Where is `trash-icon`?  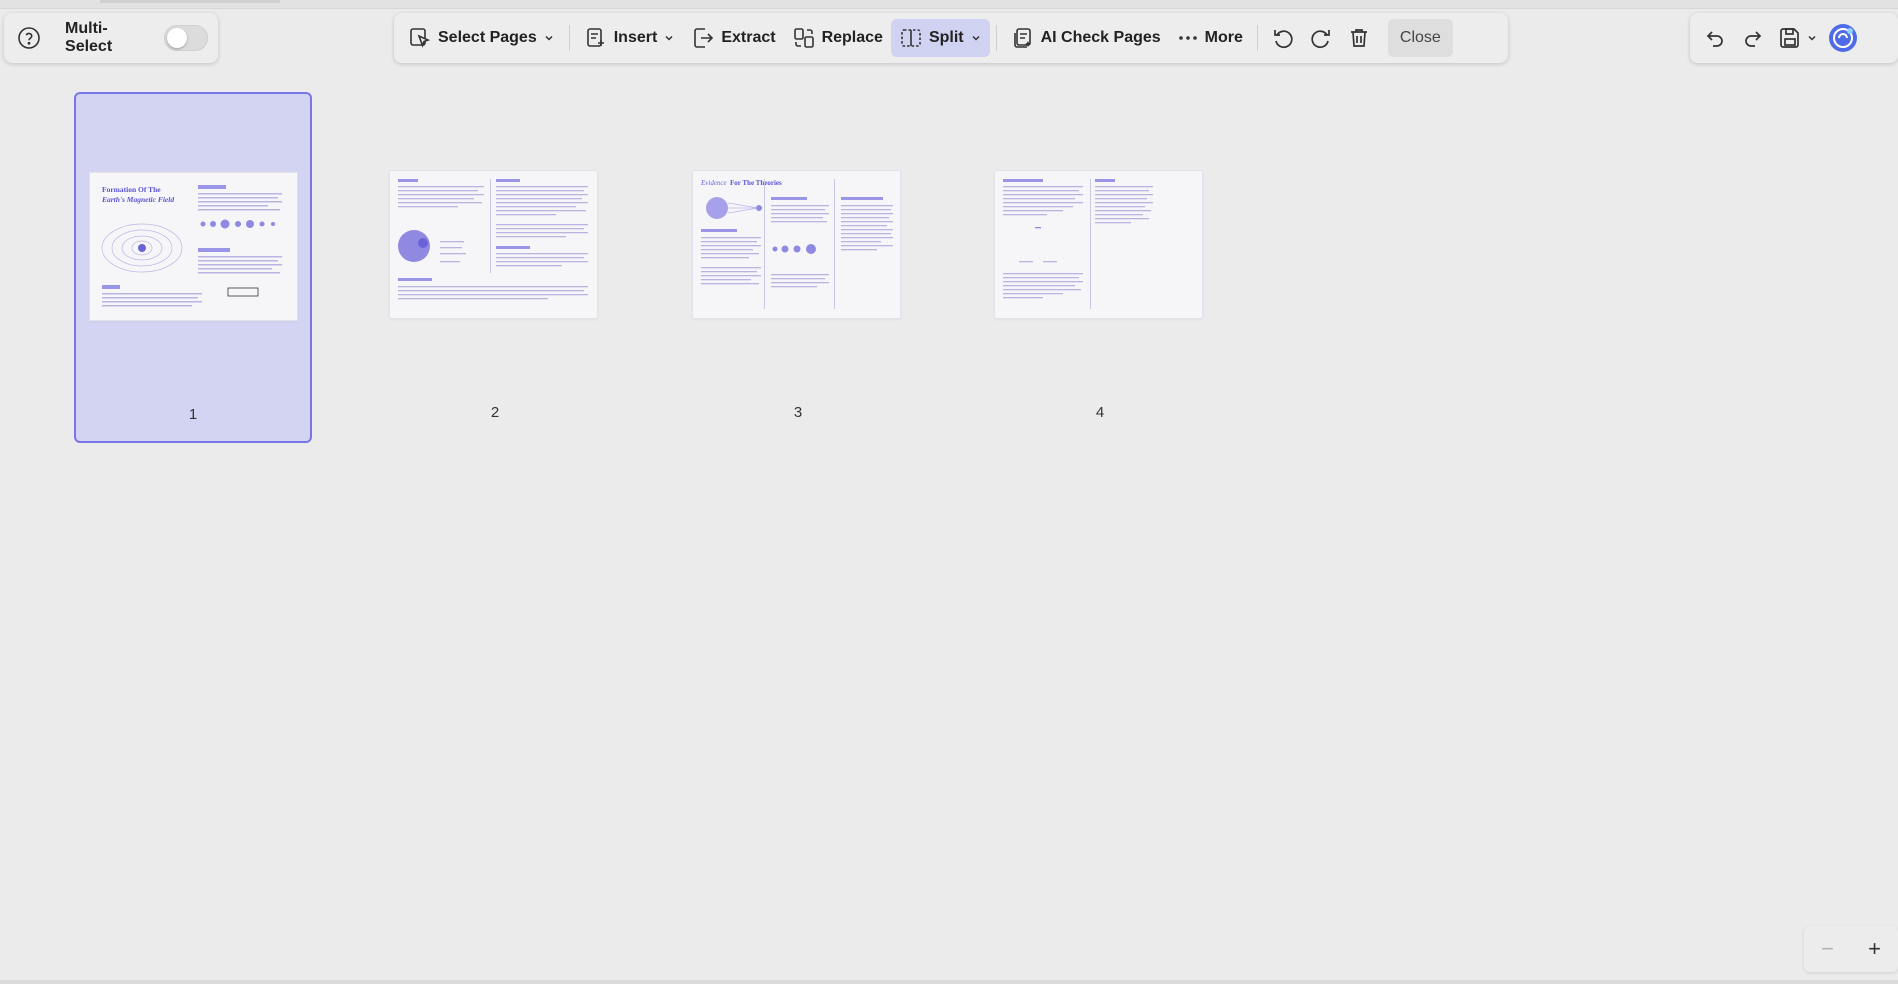
trash-icon is located at coordinates (1358, 38).